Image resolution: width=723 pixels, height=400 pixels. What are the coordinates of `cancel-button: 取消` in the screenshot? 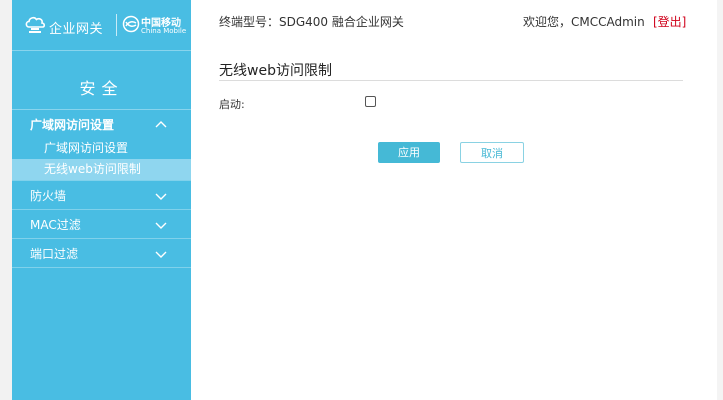 It's located at (492, 152).